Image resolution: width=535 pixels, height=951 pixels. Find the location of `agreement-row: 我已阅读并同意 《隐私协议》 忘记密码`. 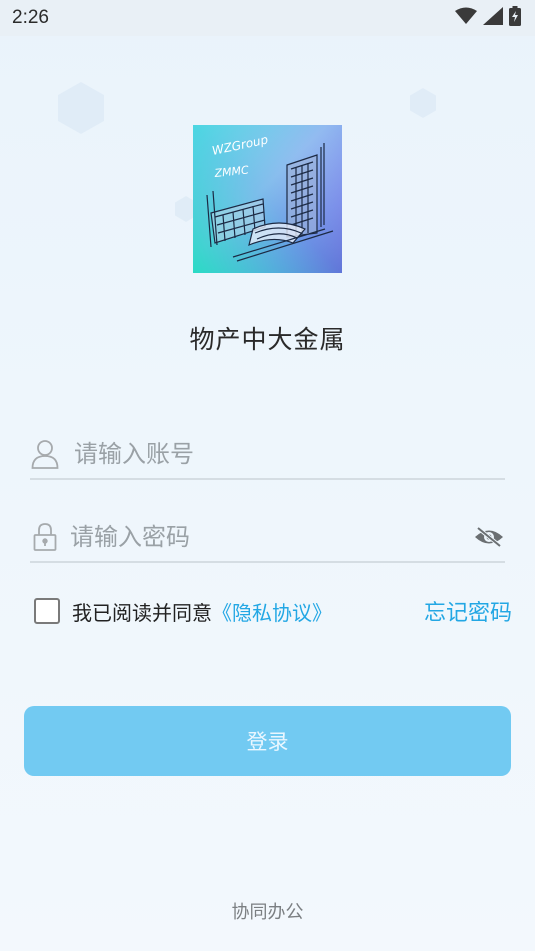

agreement-row: 我已阅读并同意 《隐私协议》 忘记密码 is located at coordinates (273, 611).